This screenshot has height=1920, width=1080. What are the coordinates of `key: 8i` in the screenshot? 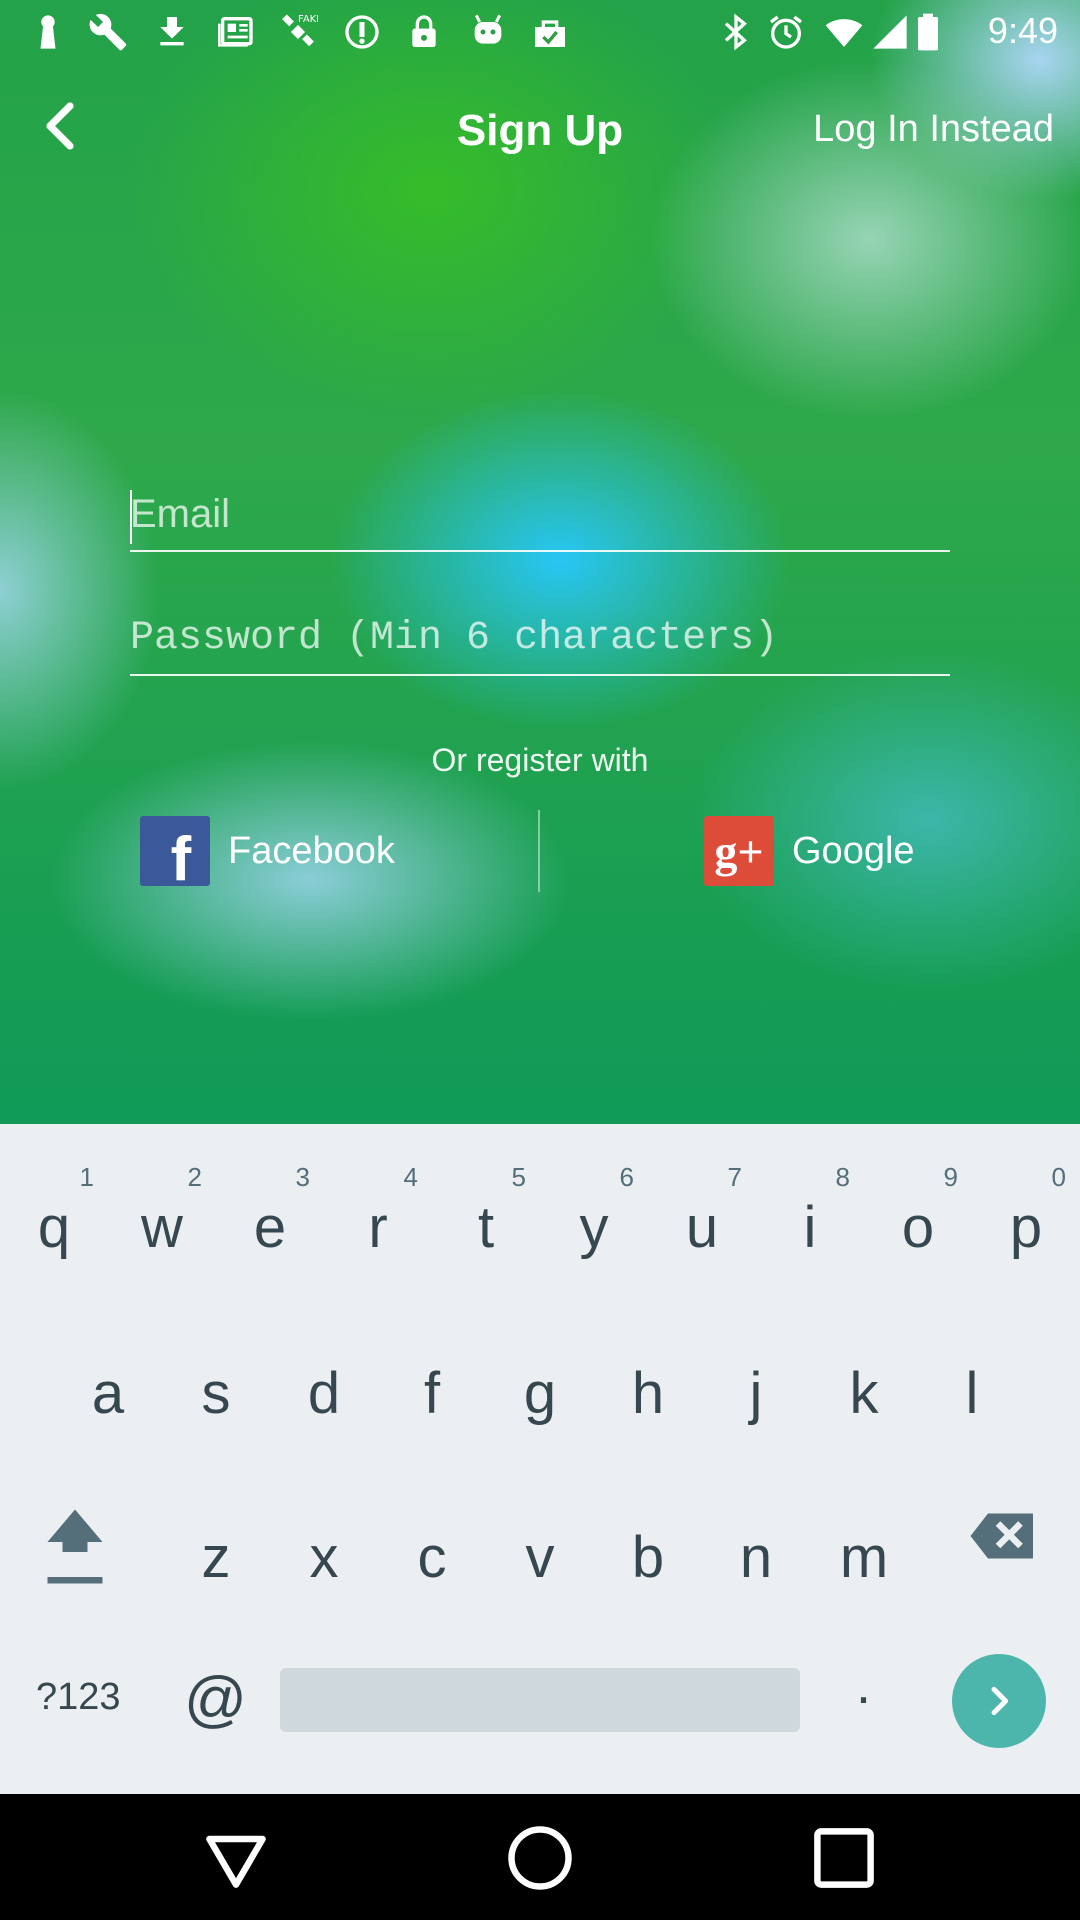 It's located at (810, 1219).